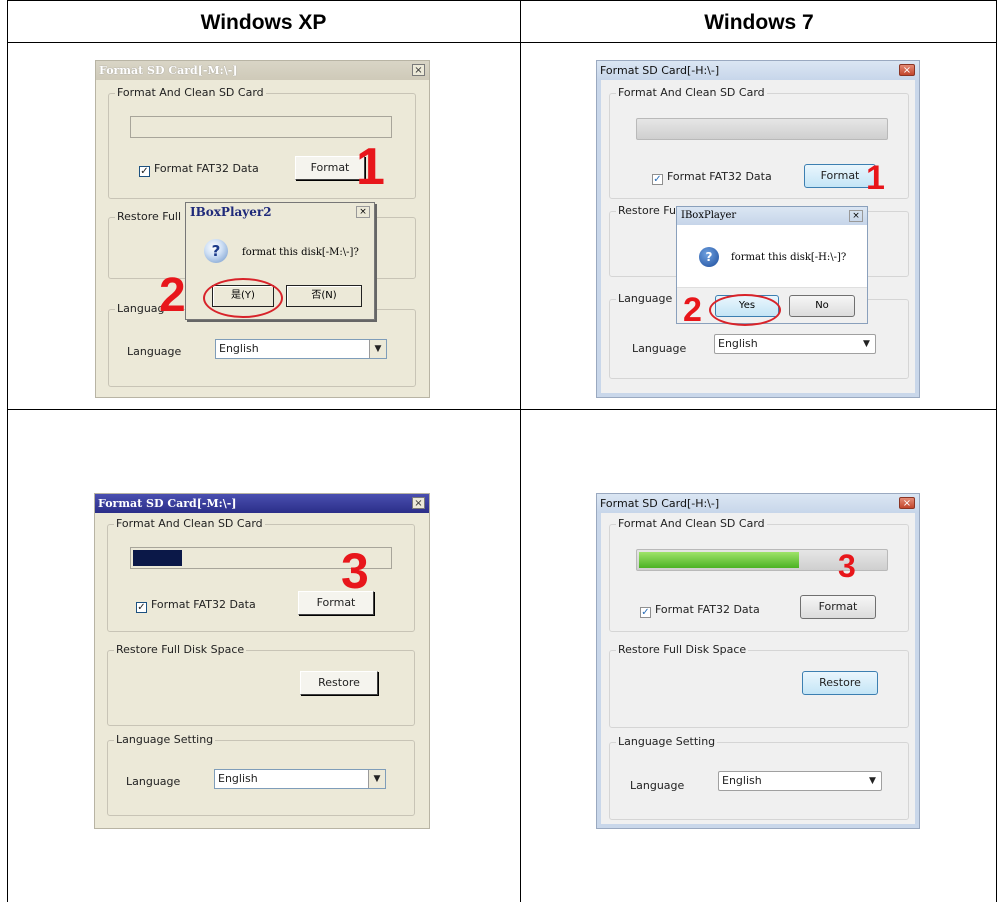 The image size is (1003, 902). Describe the element at coordinates (650, 298) in the screenshot. I see `group-label: Language S` at that location.